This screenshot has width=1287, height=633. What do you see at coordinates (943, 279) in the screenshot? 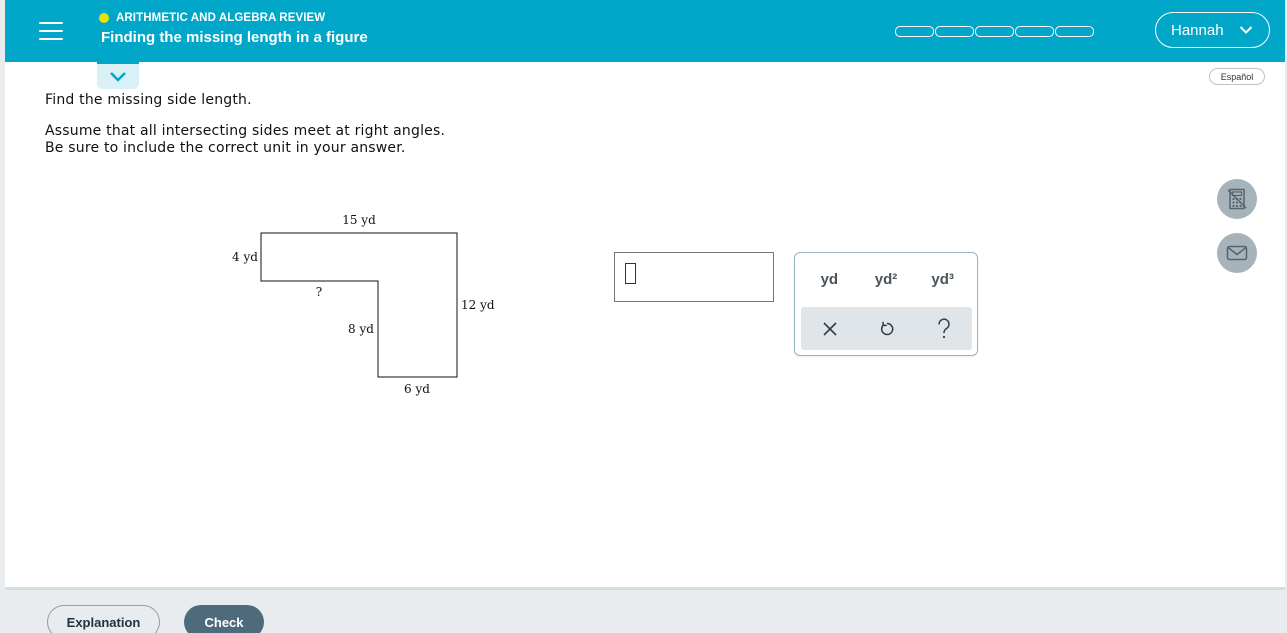
I see `unit-yd3-button: yd³` at bounding box center [943, 279].